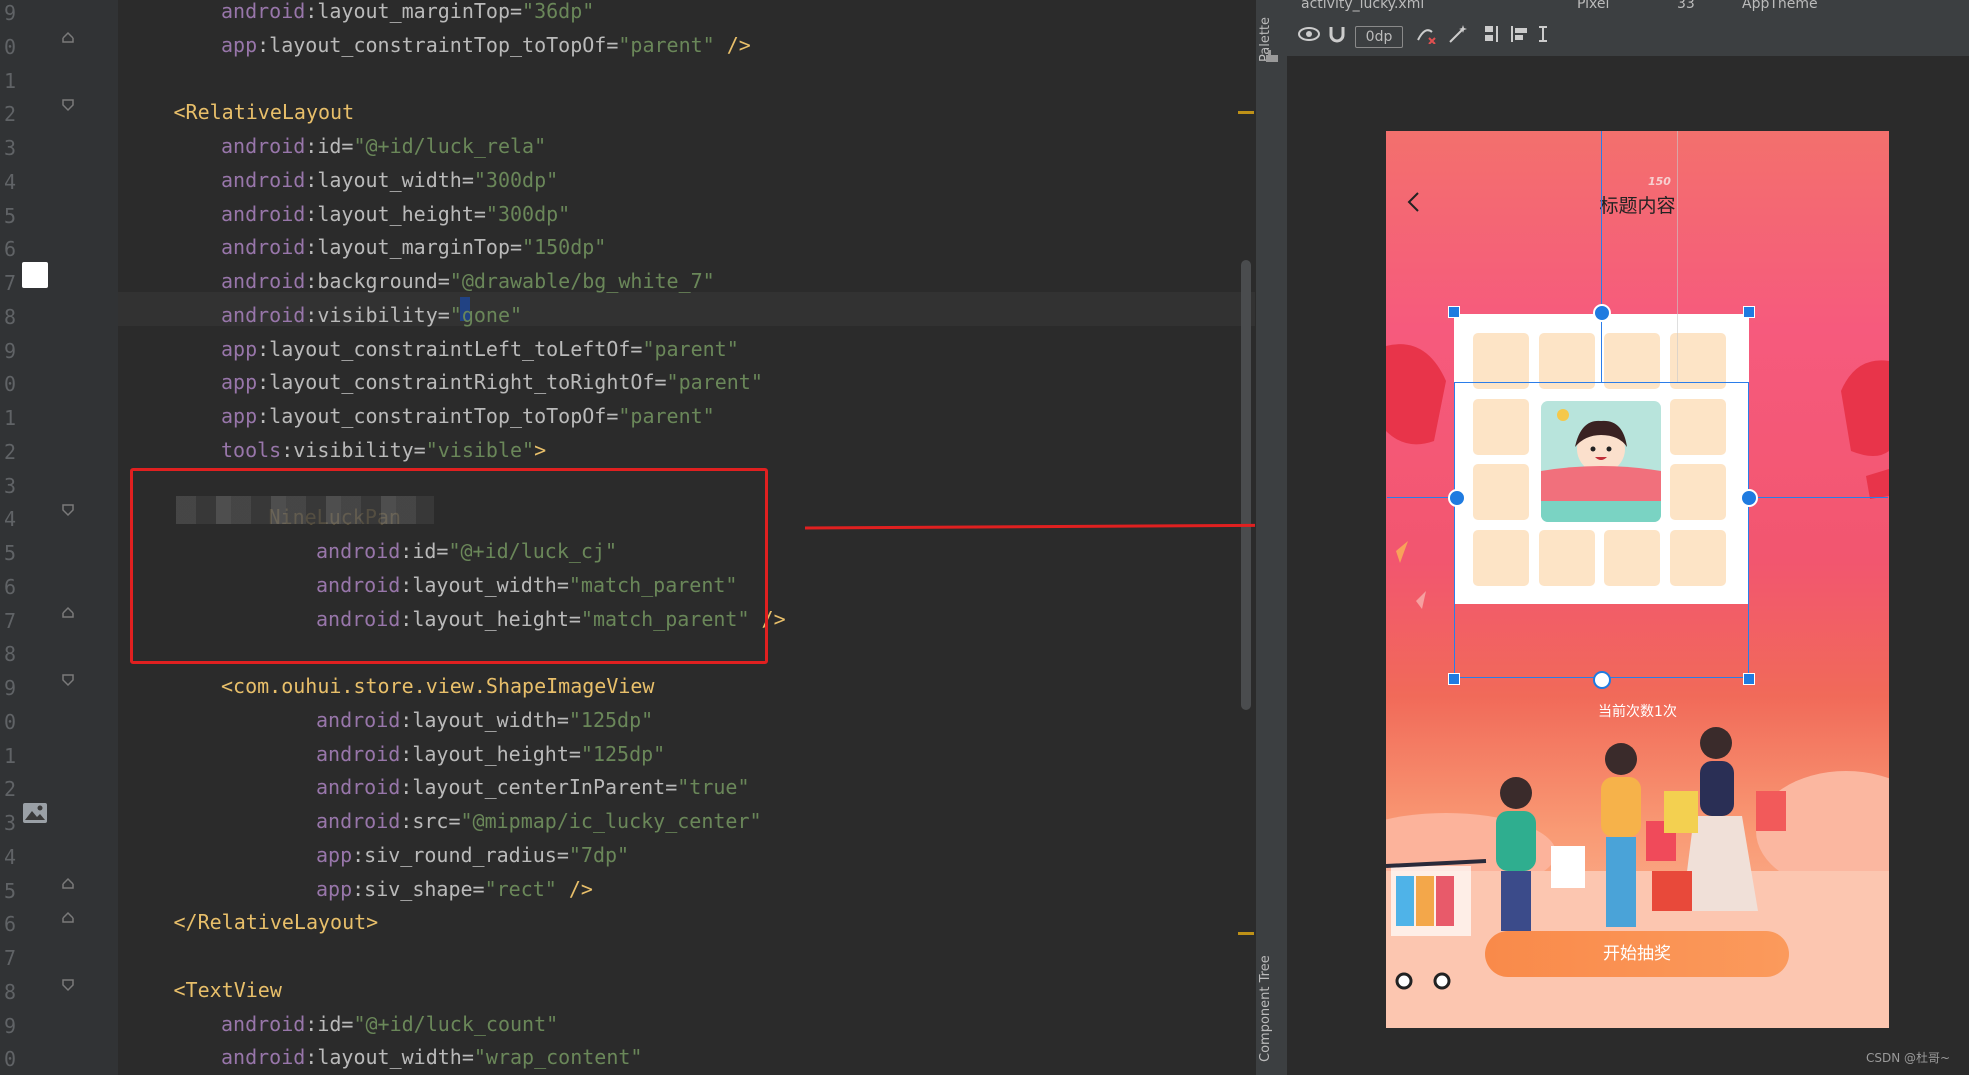 The image size is (1969, 1075). I want to click on code-token: :layout_constraintTop_toTopOf=, so click(438, 416).